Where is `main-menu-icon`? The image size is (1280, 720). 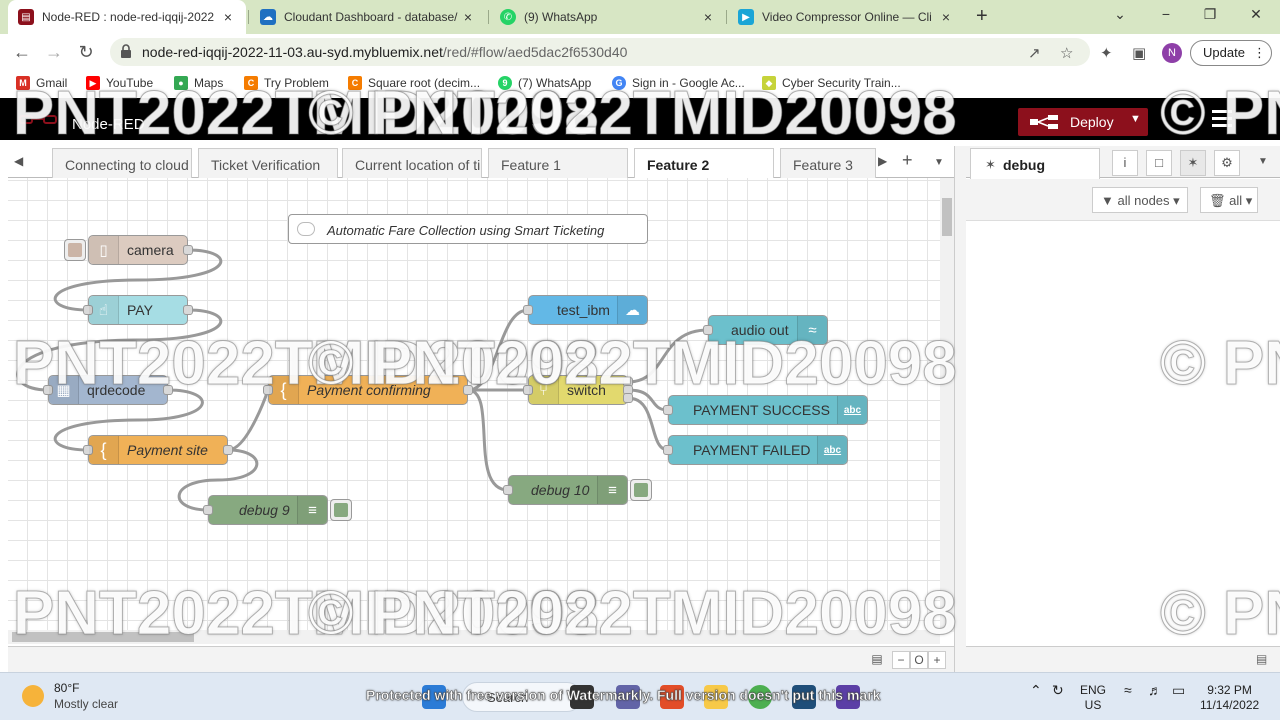 main-menu-icon is located at coordinates (1222, 119).